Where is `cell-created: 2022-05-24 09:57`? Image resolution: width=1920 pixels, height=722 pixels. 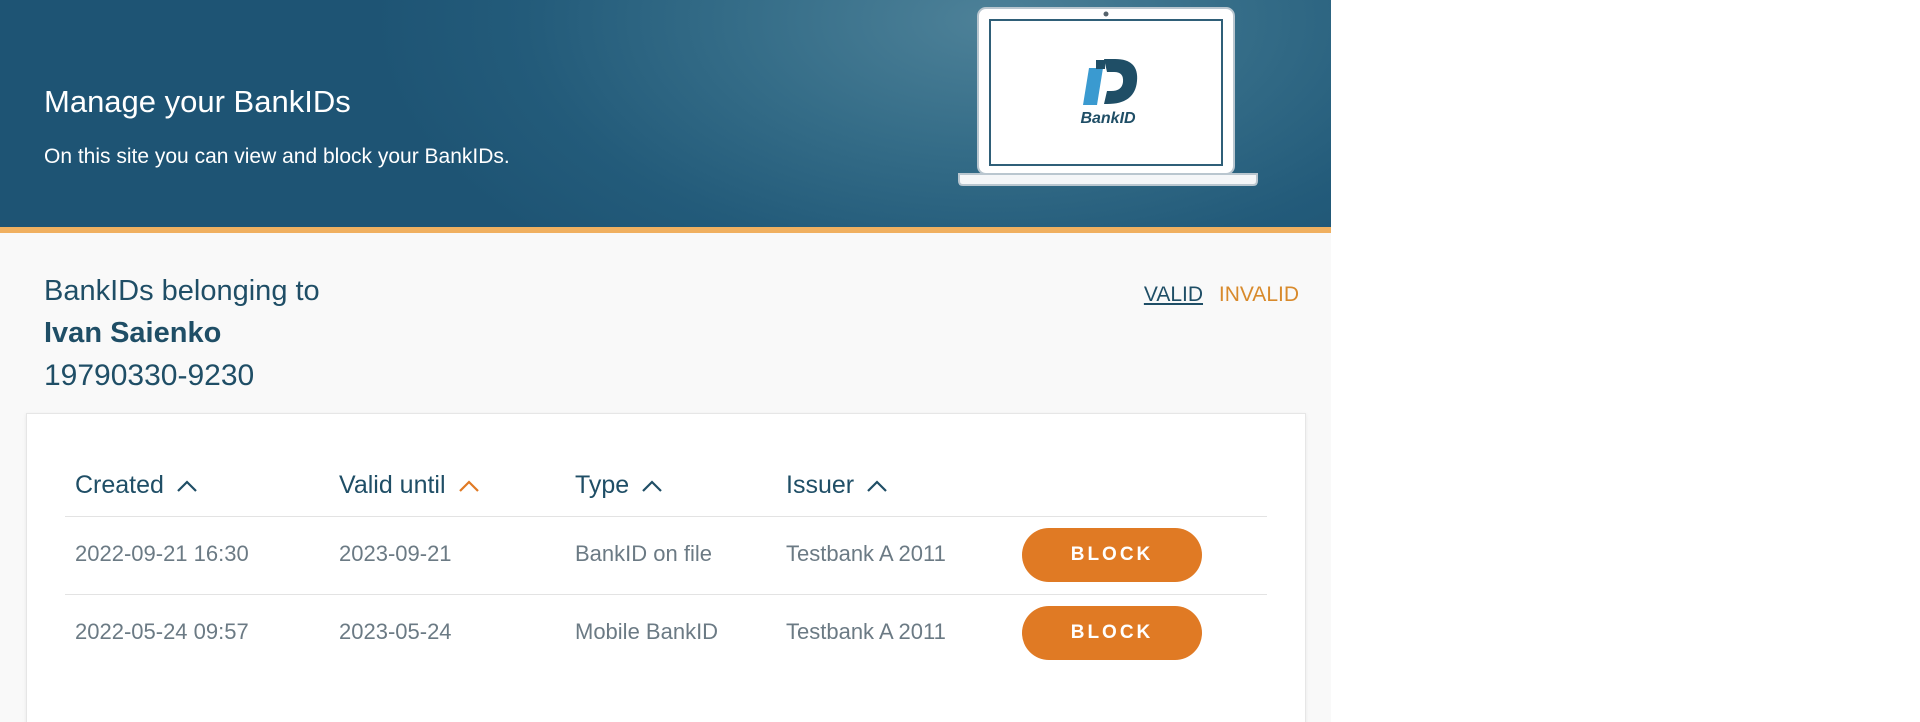
cell-created: 2022-05-24 09:57 is located at coordinates (162, 631).